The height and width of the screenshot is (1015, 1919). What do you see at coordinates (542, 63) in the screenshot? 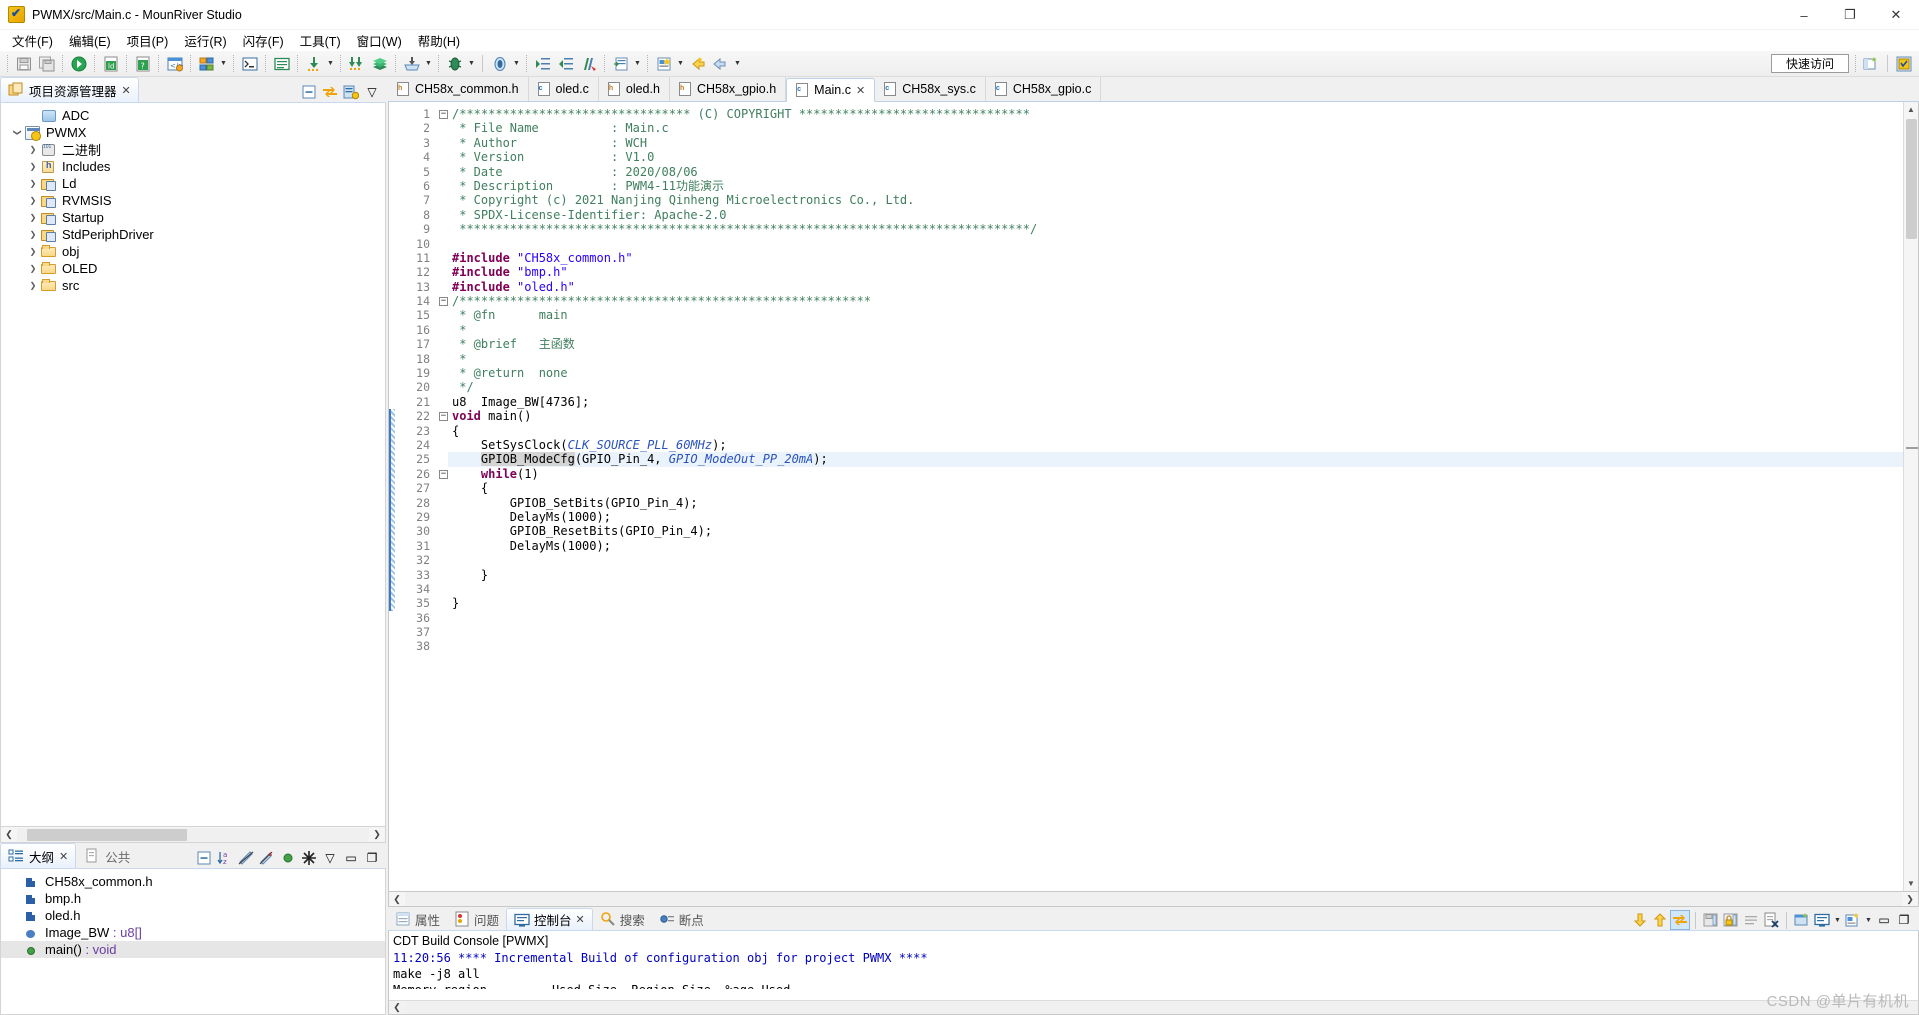
I see `indent-right-icon` at bounding box center [542, 63].